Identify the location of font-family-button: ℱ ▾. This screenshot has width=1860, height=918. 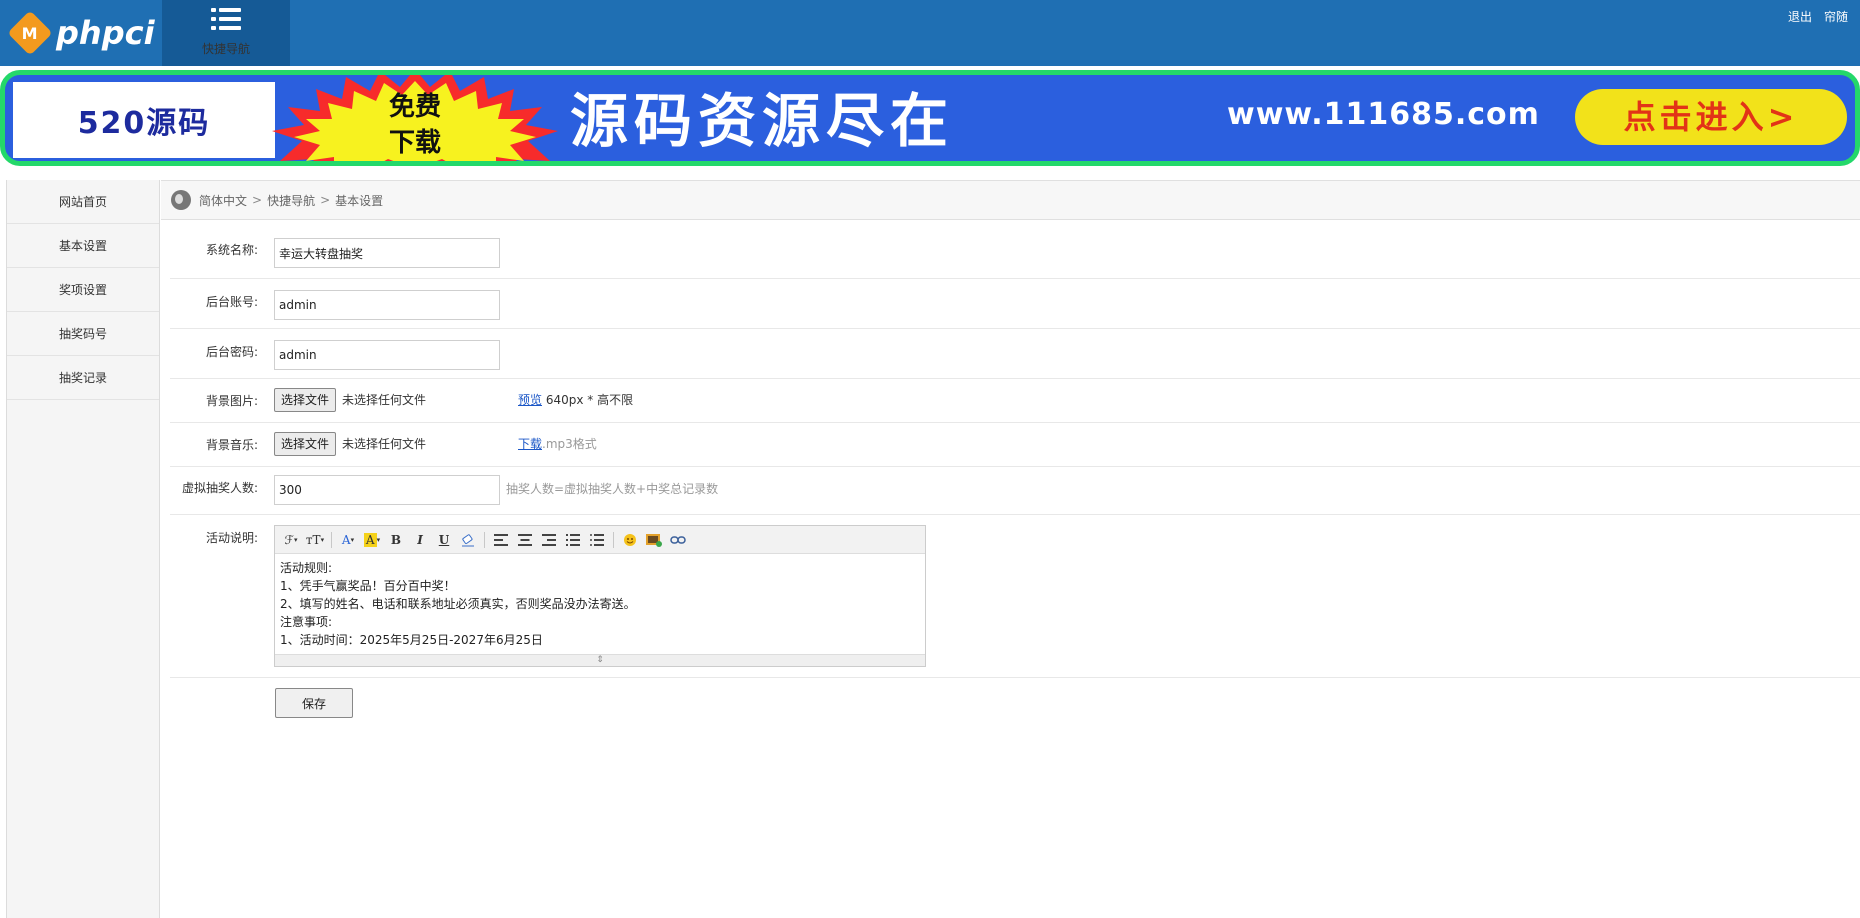
(291, 540).